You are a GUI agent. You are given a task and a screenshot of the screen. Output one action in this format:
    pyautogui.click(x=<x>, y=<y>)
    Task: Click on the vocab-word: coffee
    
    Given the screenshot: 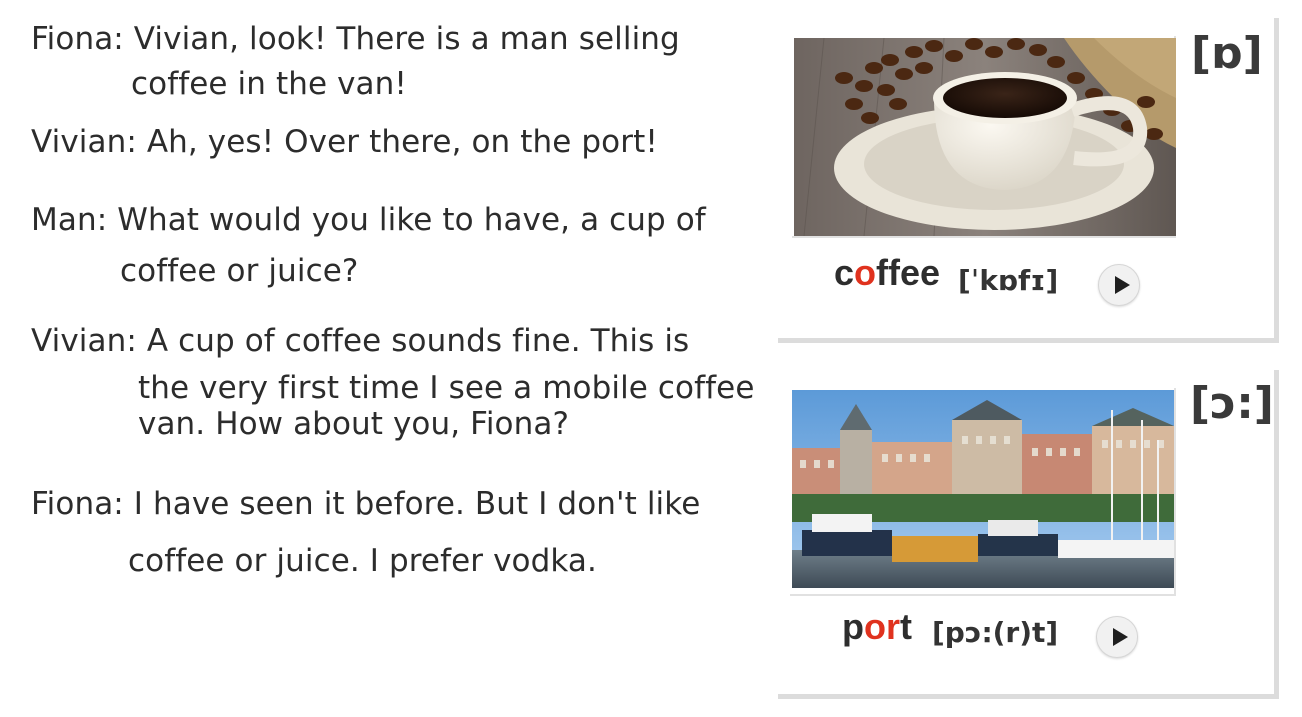 What is the action you would take?
    pyautogui.click(x=887, y=273)
    